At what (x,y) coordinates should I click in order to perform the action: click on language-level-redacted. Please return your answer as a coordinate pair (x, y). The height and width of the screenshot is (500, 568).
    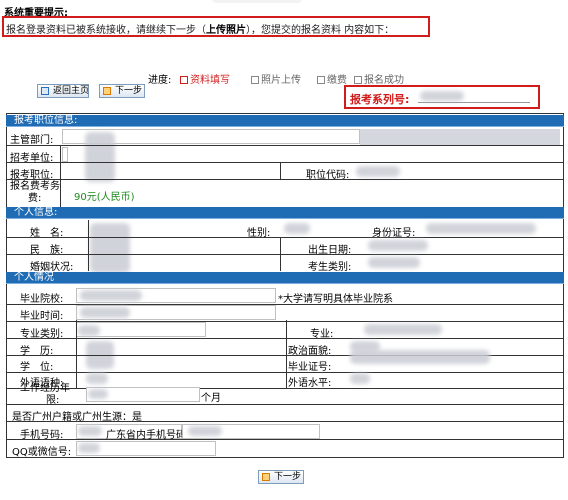
    Looking at the image, I should click on (360, 378).